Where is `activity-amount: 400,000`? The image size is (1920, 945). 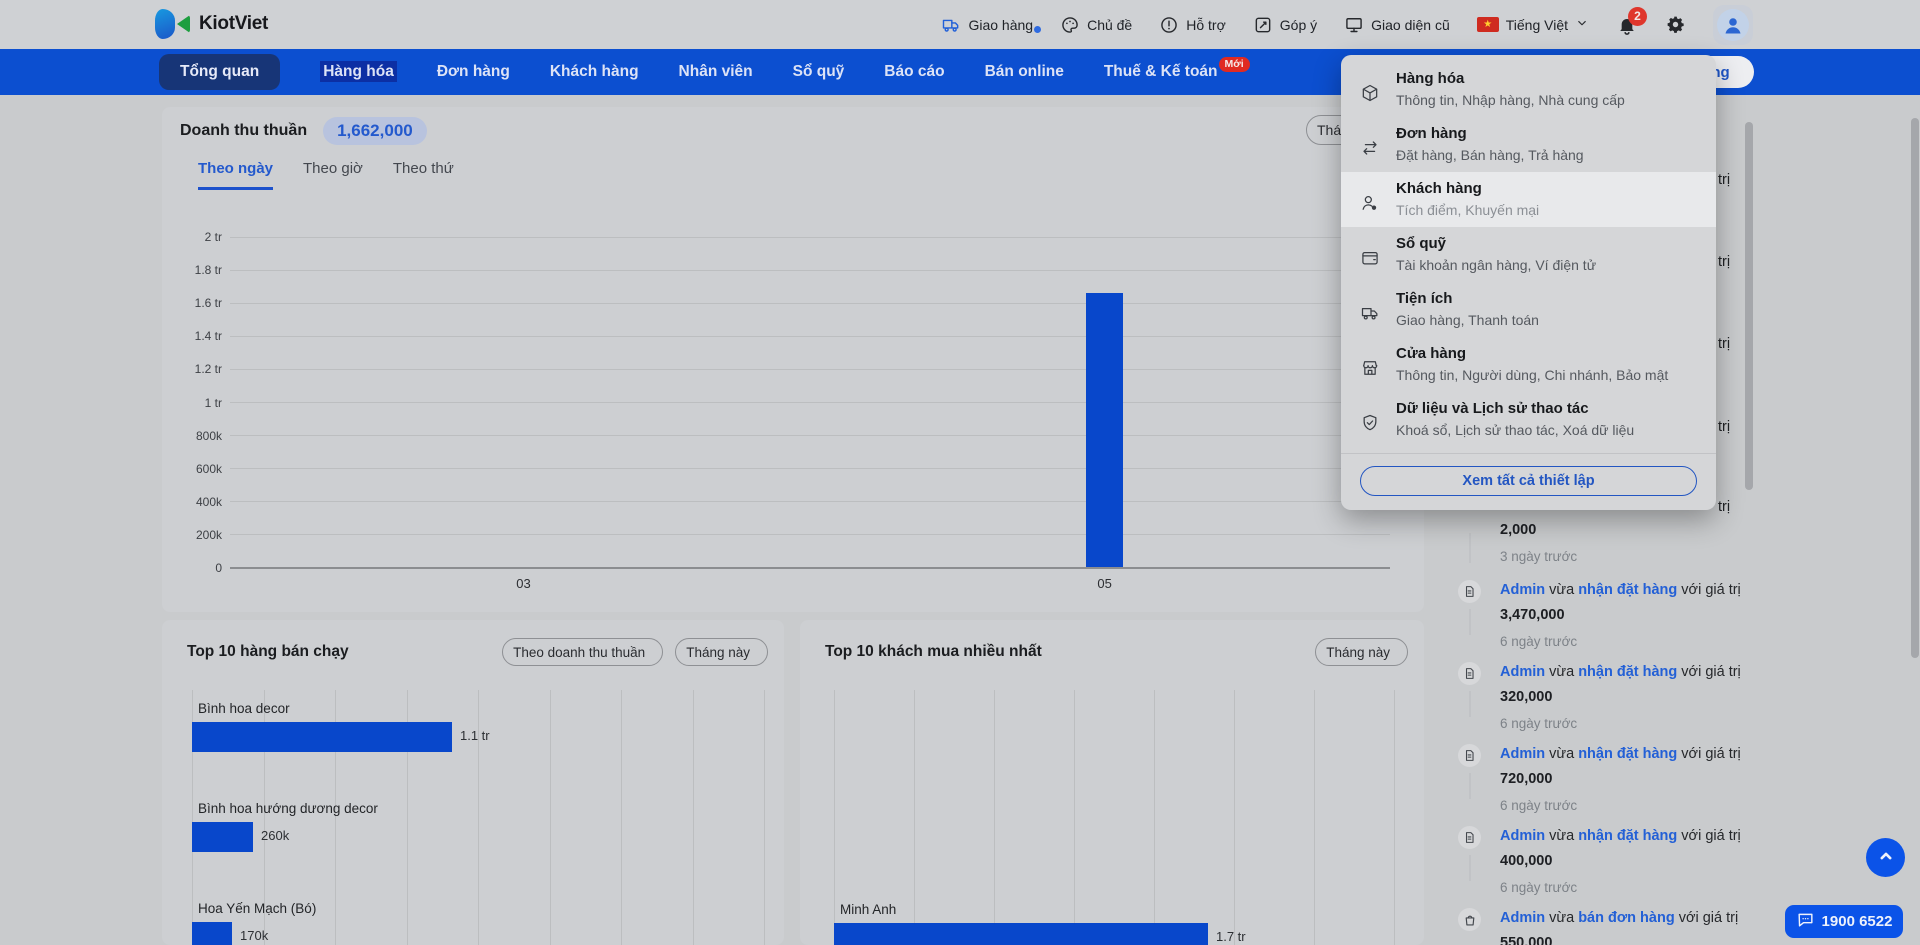
activity-amount: 400,000 is located at coordinates (1526, 861).